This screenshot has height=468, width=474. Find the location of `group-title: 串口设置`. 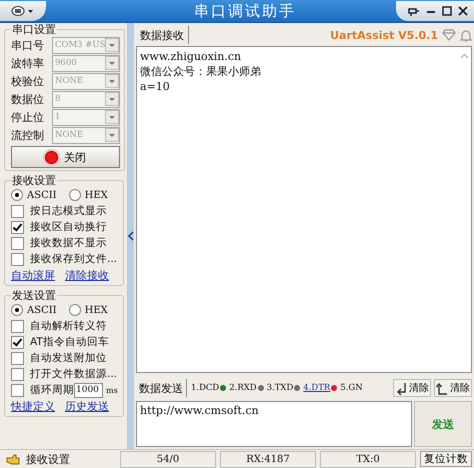

group-title: 串口设置 is located at coordinates (34, 29).